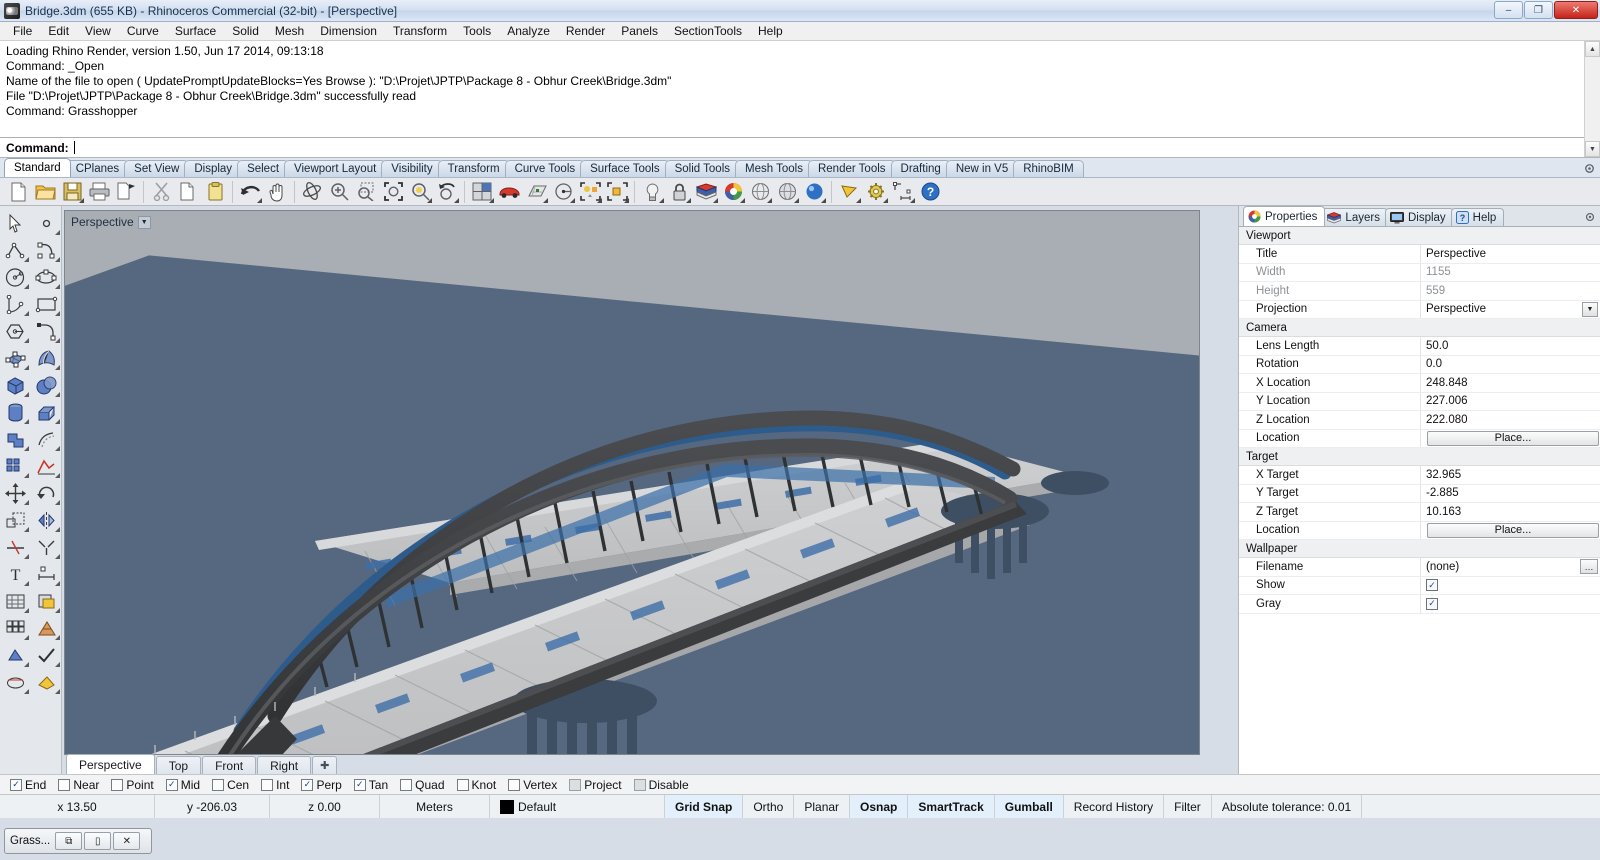  What do you see at coordinates (1114, 806) in the screenshot?
I see `status-toggle-record-history: Record History` at bounding box center [1114, 806].